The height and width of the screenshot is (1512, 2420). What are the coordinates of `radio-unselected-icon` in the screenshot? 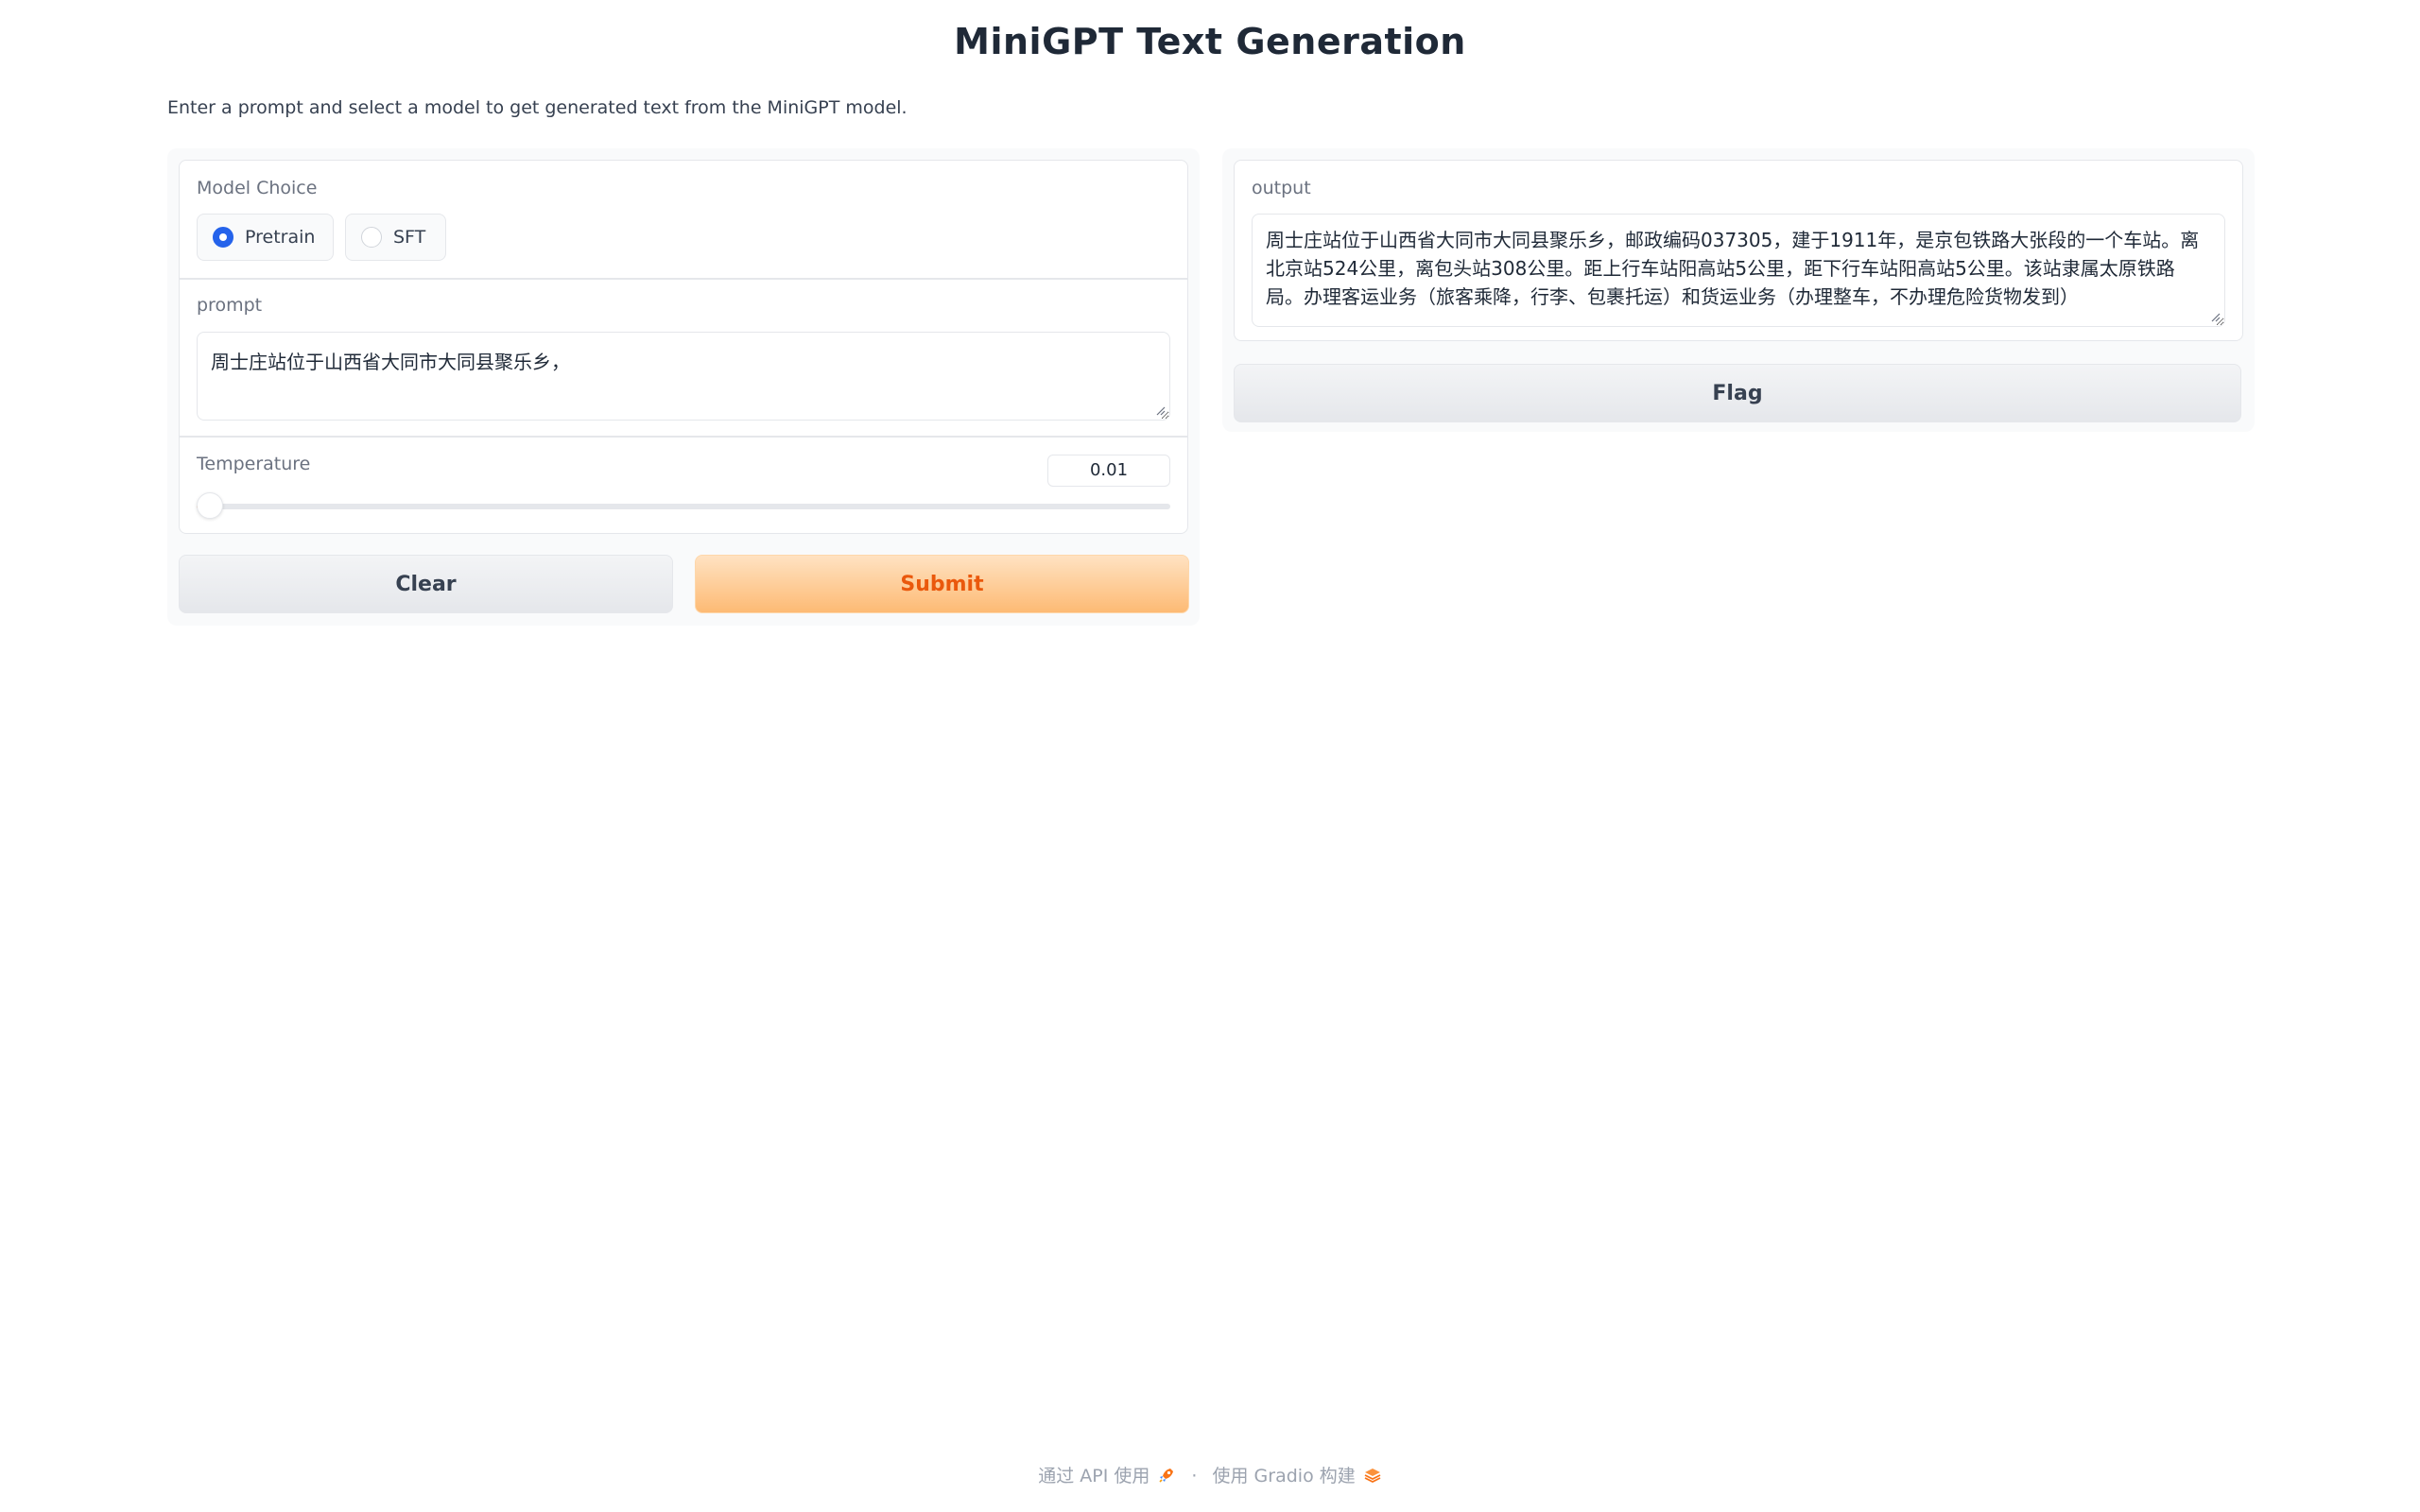 It's located at (371, 237).